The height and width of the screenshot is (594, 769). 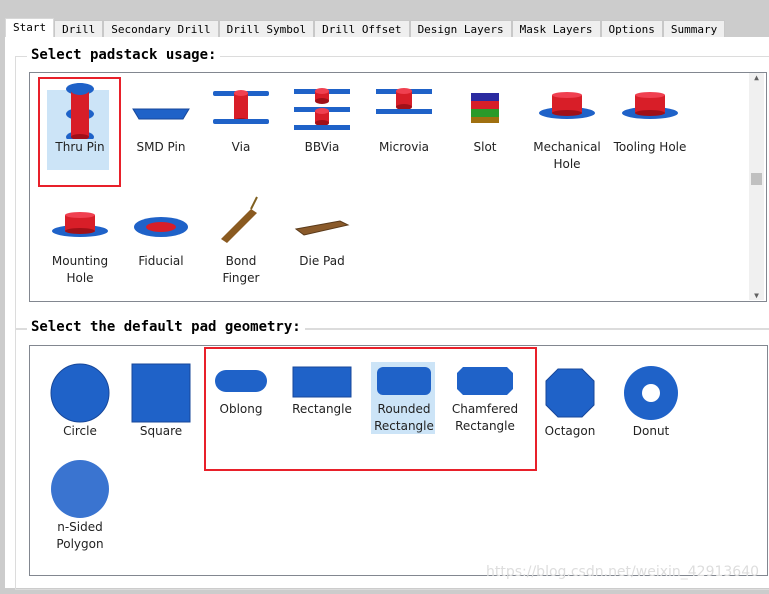 I want to click on via-icon, so click(x=241, y=107).